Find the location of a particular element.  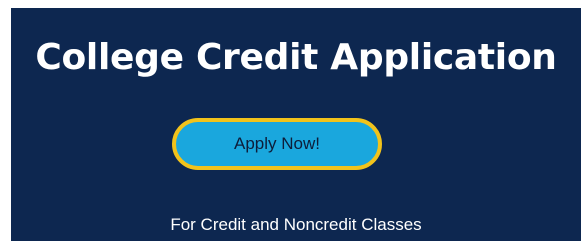

subtitle-text: For Credit and Noncredit Classes is located at coordinates (296, 224).